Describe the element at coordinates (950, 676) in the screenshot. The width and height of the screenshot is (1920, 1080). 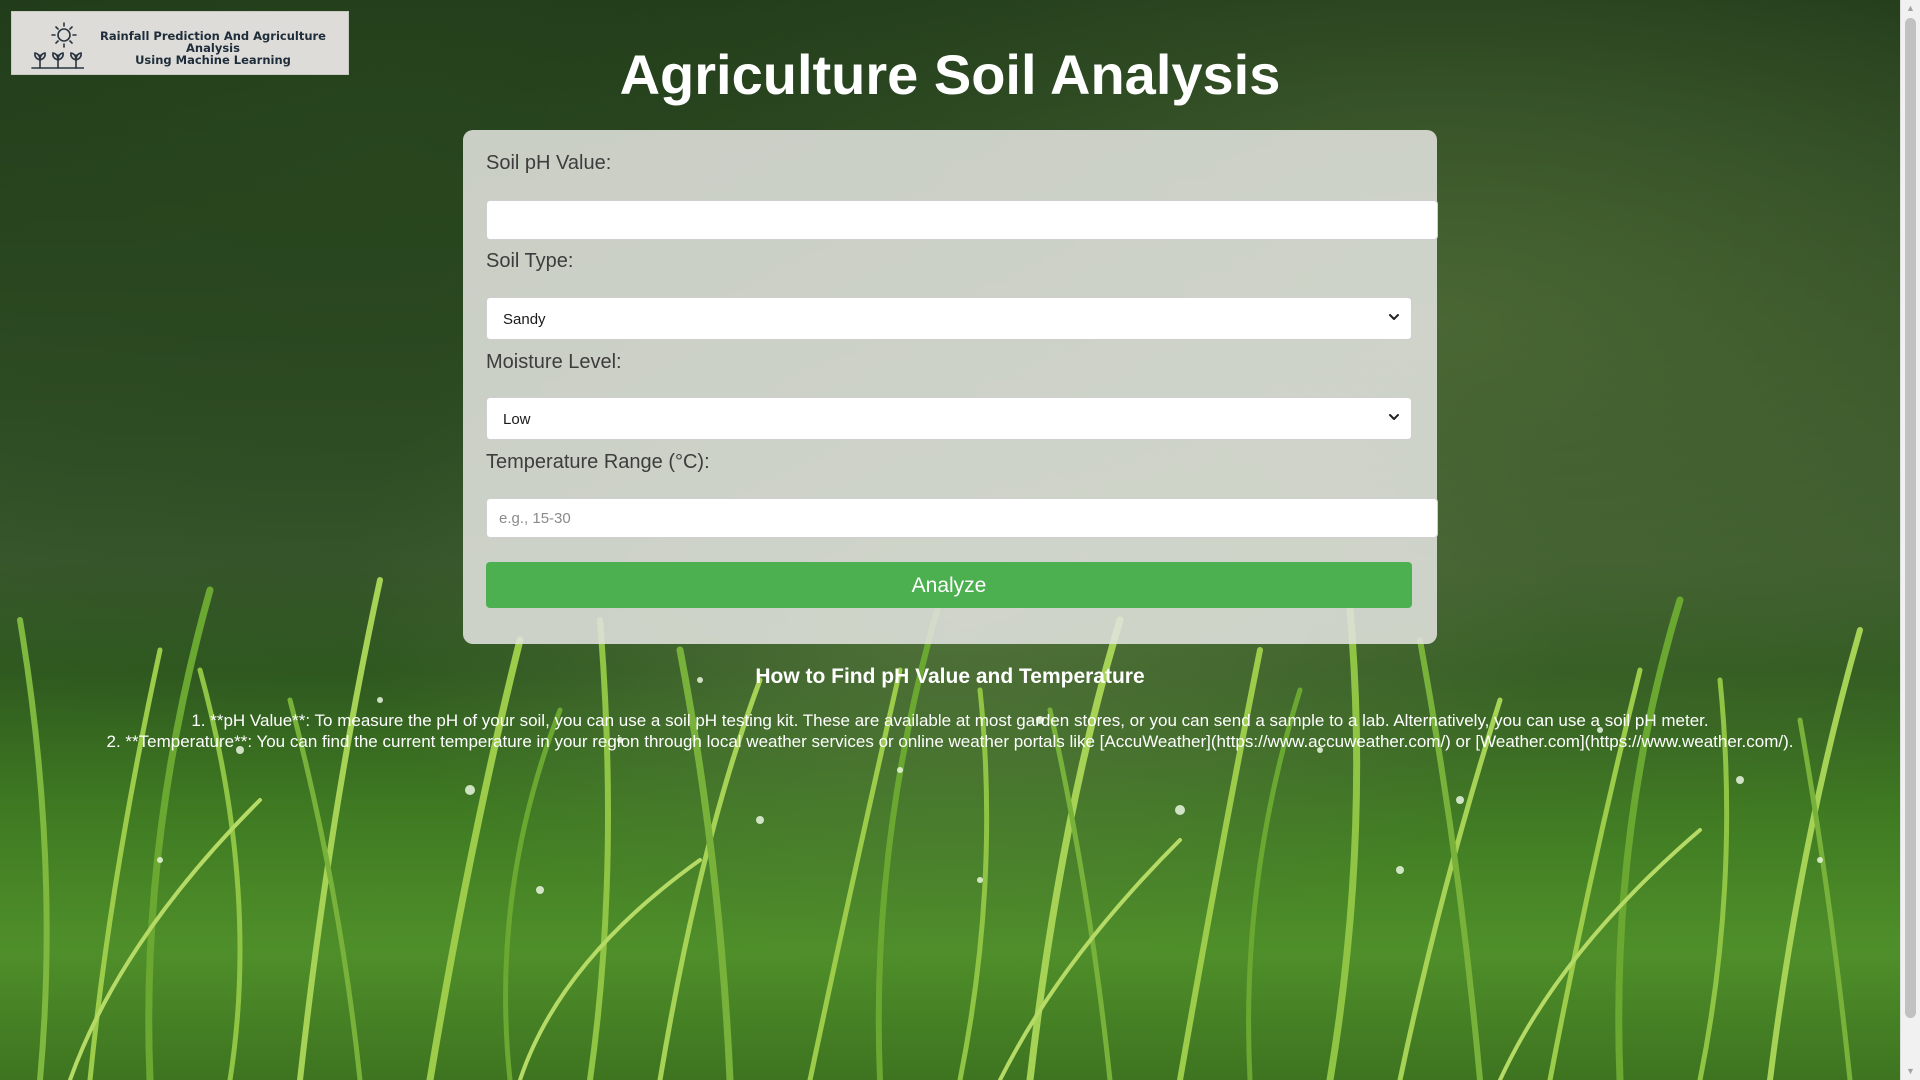
I see `help-heading: How to Find pH Value and Temperature` at that location.